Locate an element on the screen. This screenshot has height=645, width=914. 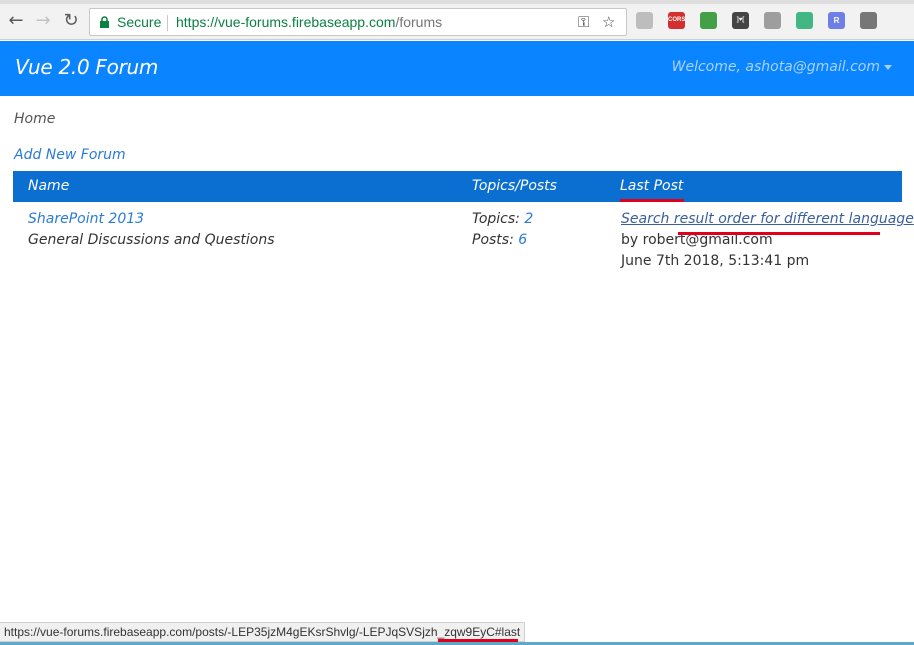
secure-label: Secure is located at coordinates (139, 22).